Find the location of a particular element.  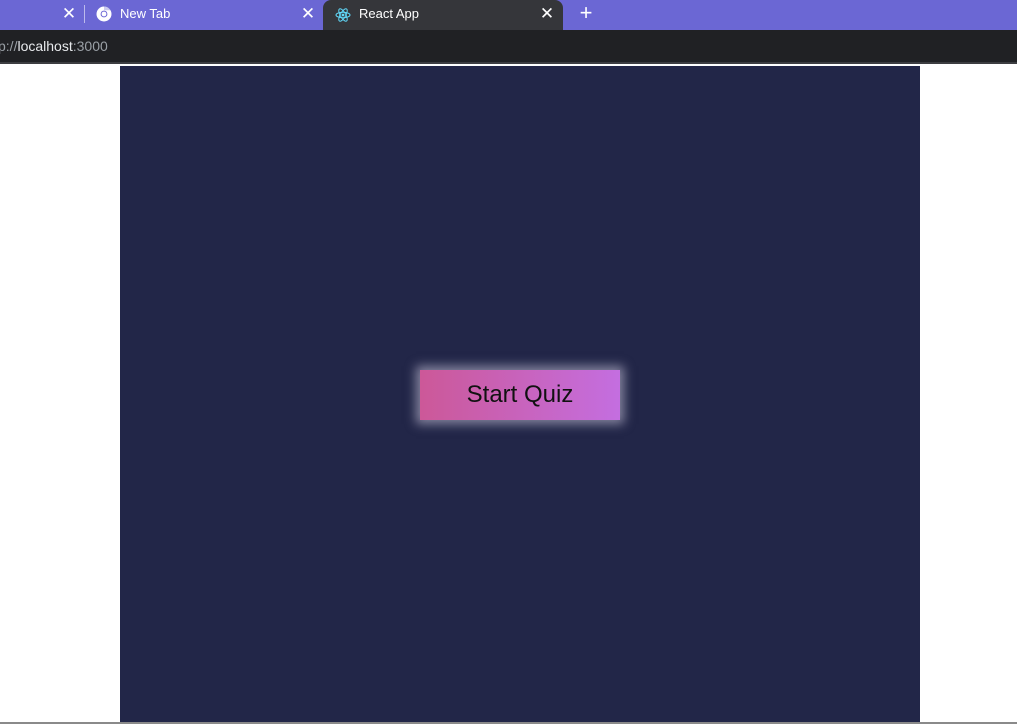

chrome-icon is located at coordinates (104, 14).